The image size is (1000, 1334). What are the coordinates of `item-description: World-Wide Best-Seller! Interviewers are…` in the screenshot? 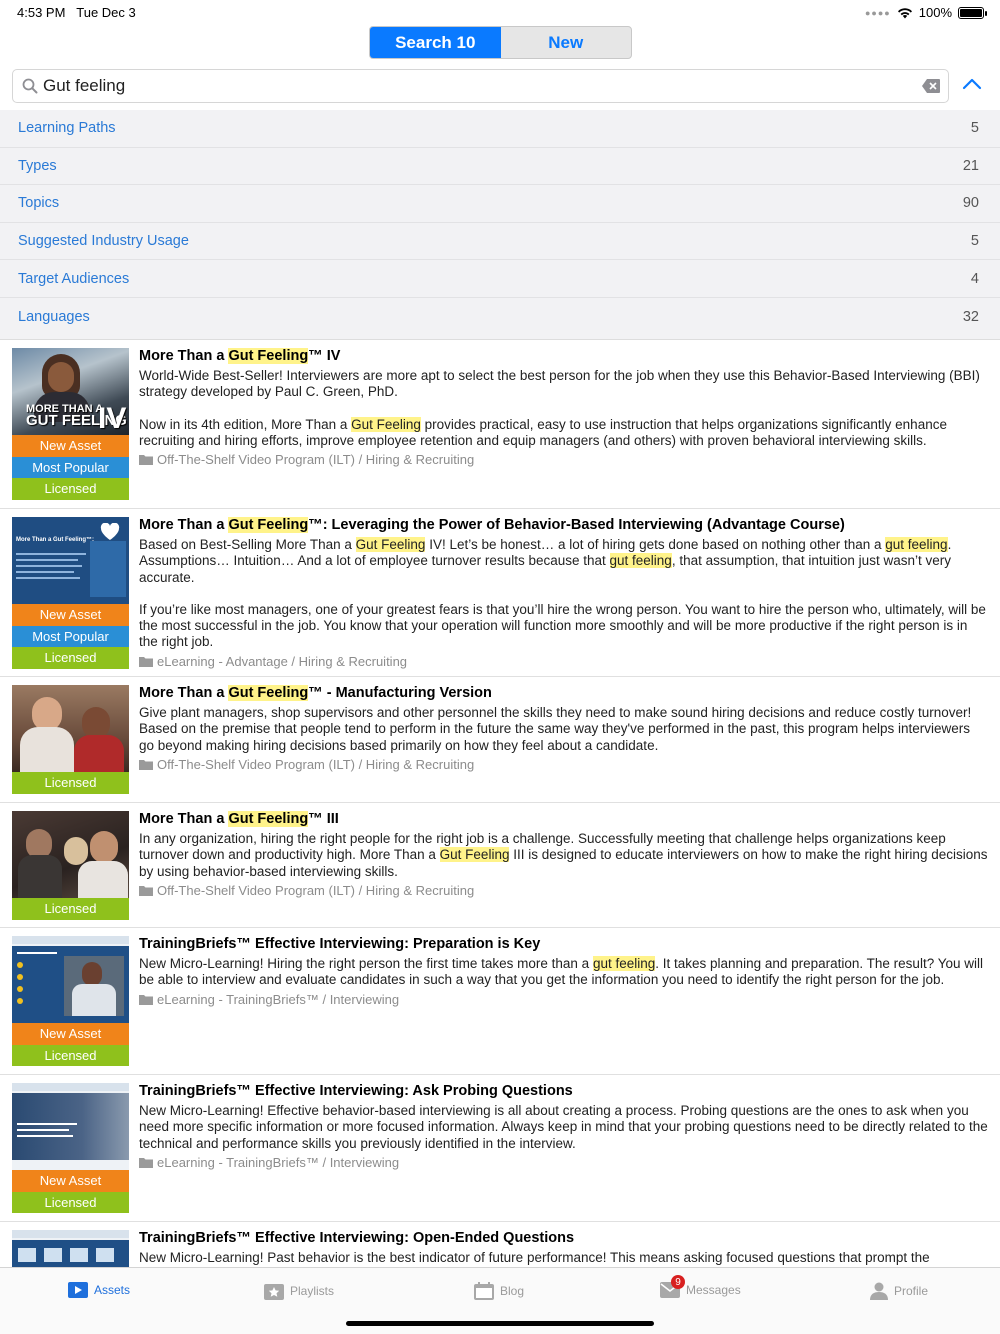 It's located at (559, 408).